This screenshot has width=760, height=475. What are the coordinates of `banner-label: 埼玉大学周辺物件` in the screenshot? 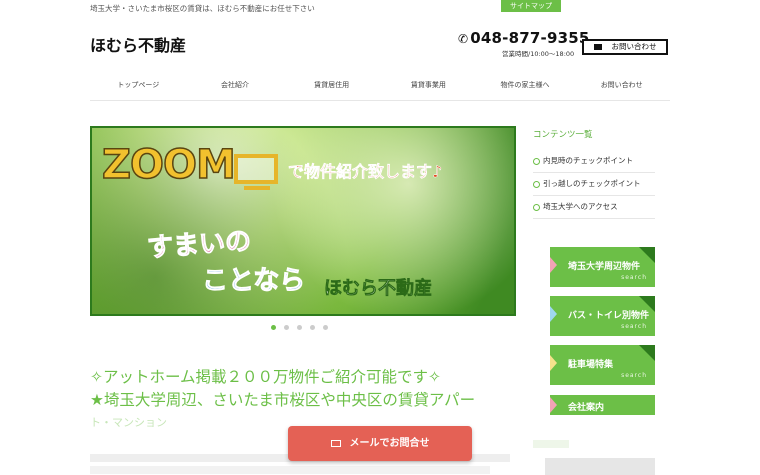 It's located at (604, 267).